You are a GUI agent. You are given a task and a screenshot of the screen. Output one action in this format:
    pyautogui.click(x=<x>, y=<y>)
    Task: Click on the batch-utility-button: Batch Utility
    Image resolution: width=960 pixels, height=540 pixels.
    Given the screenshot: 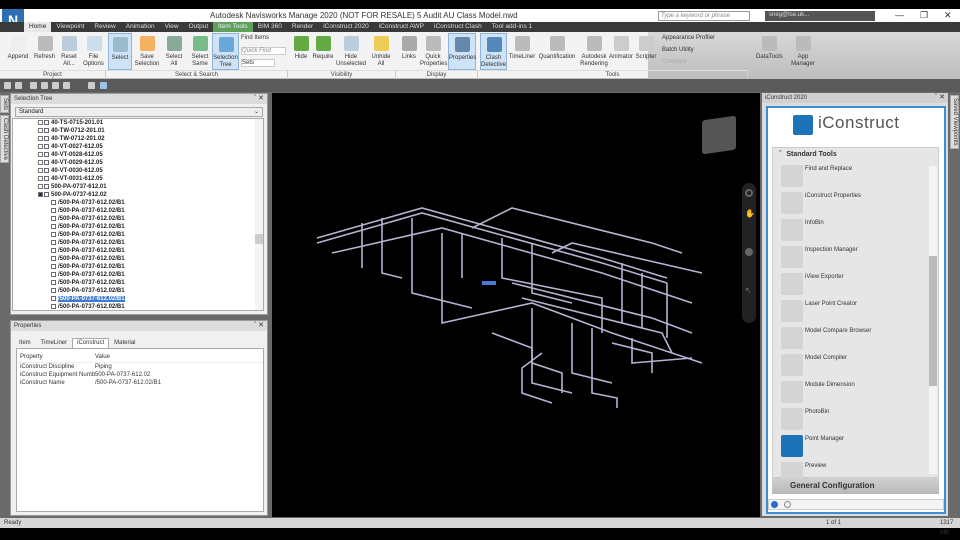 What is the action you would take?
    pyautogui.click(x=678, y=50)
    